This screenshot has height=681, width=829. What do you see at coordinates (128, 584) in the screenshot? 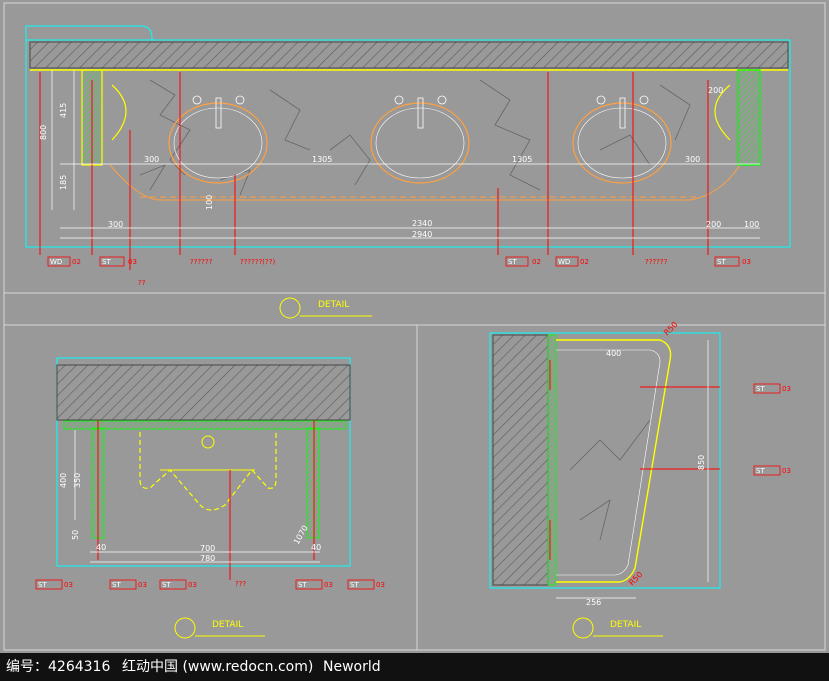
I see `tag-left-2: ST 03` at bounding box center [128, 584].